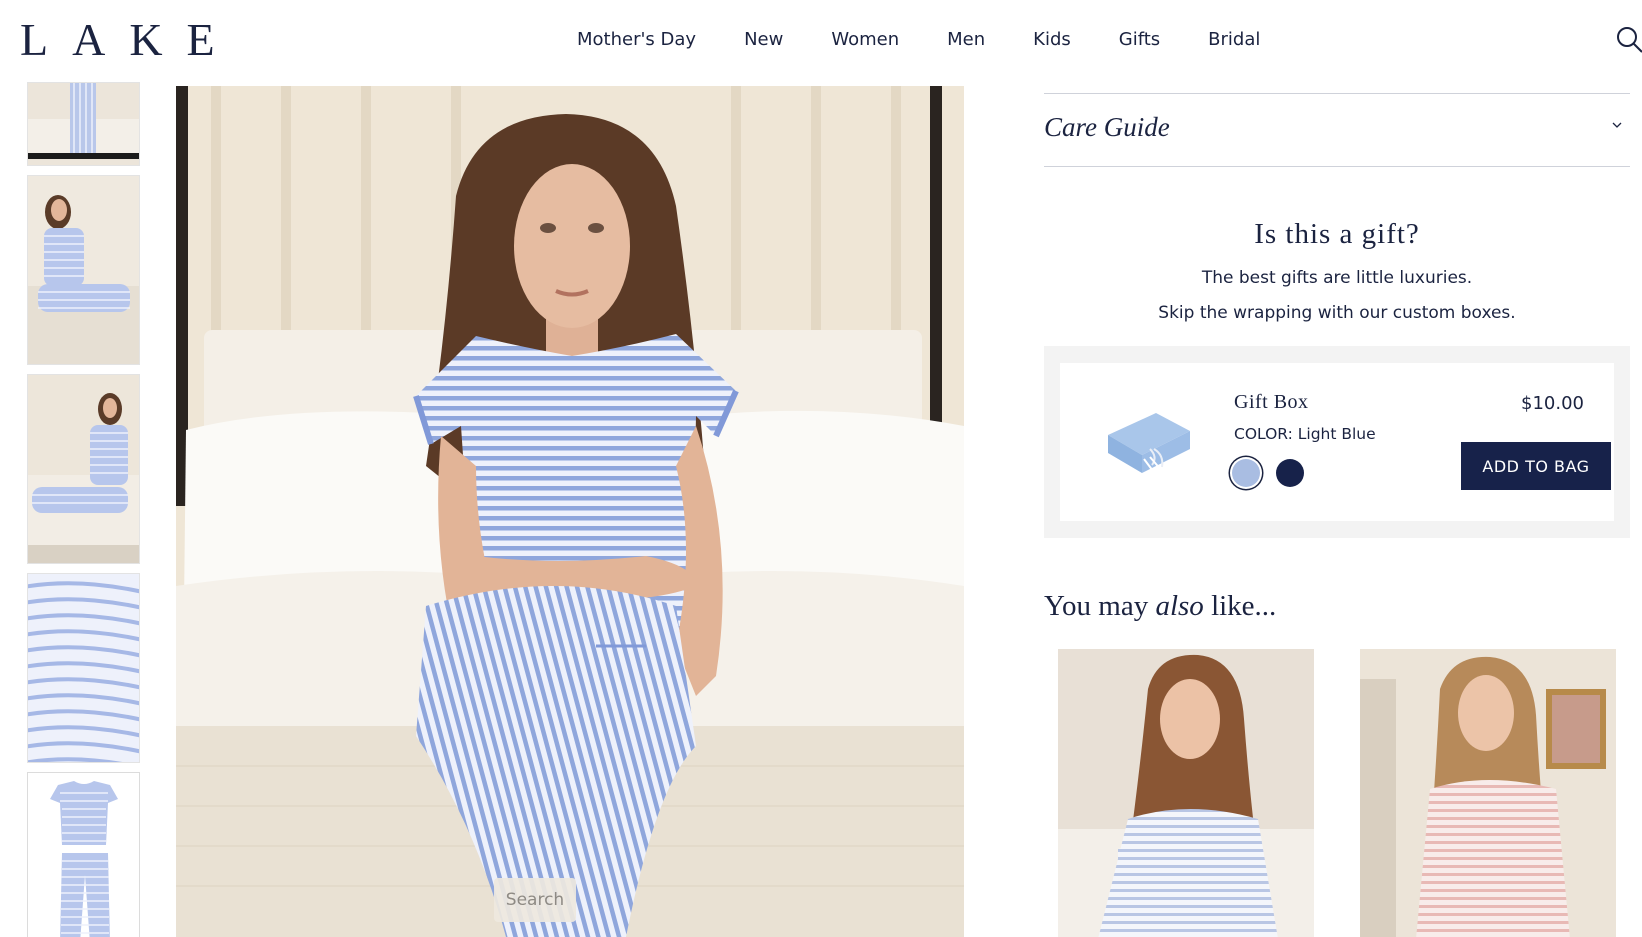 The height and width of the screenshot is (937, 1642). I want to click on gift-box-color-label: COLOR: Light Blue, so click(1305, 434).